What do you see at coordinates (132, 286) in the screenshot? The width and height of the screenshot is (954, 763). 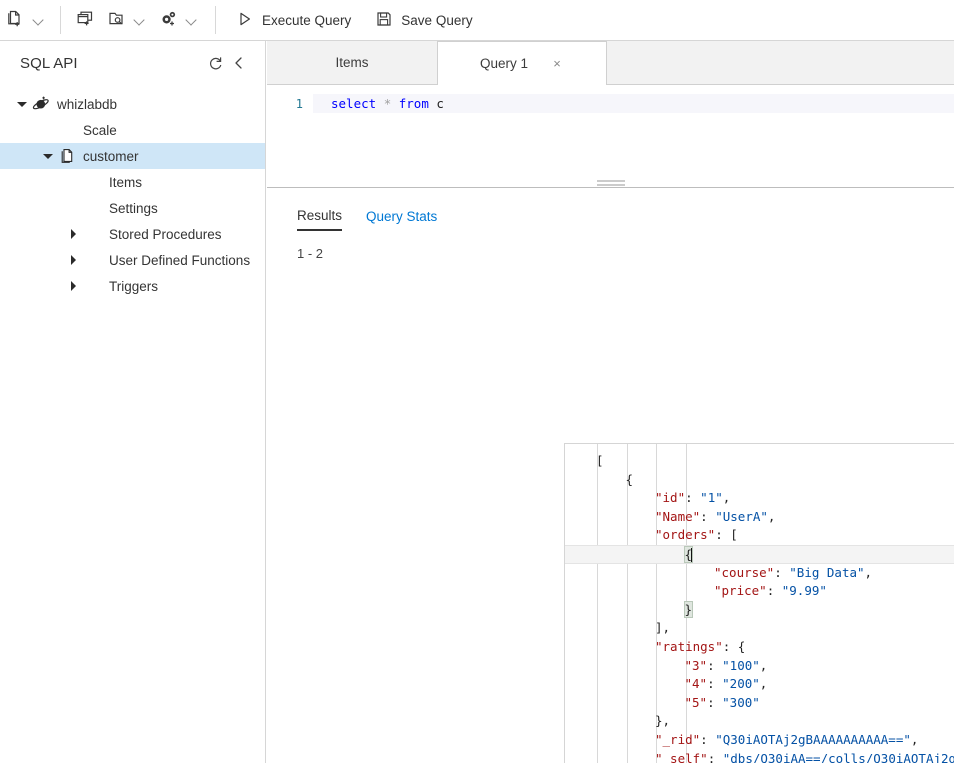 I see `tree-item-triggers: Triggers` at bounding box center [132, 286].